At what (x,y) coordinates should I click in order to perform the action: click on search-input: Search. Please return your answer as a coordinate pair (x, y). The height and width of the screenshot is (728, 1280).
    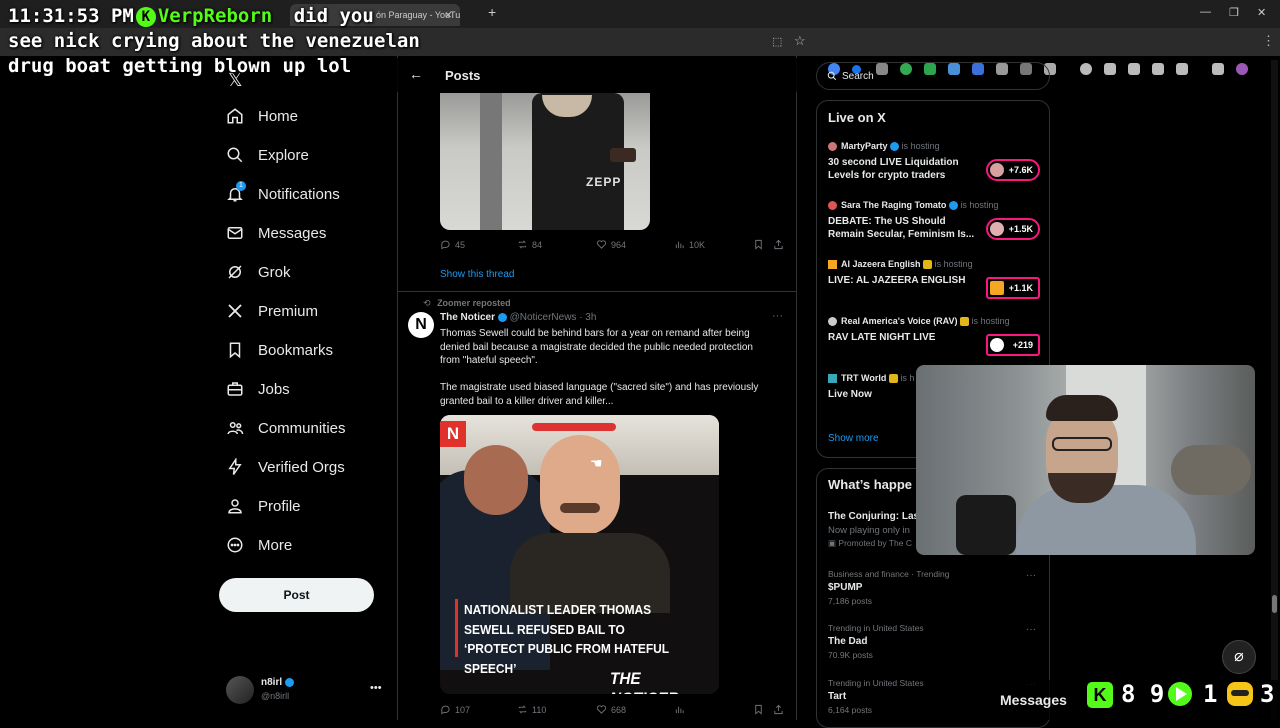
    Looking at the image, I should click on (933, 76).